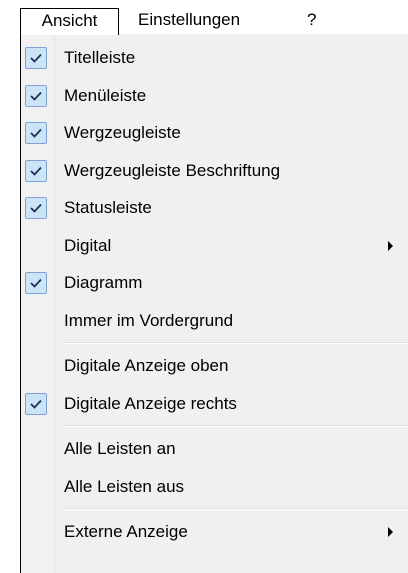 The image size is (408, 573). I want to click on menu-item-digital: Digital, so click(214, 245).